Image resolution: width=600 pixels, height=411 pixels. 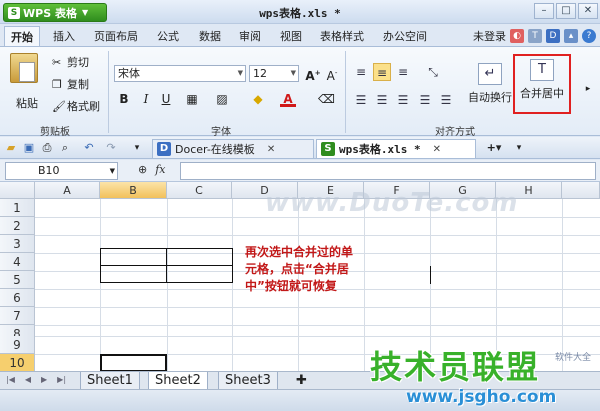 What do you see at coordinates (137, 148) in the screenshot?
I see `customize-toolbar-icon: ▾` at bounding box center [137, 148].